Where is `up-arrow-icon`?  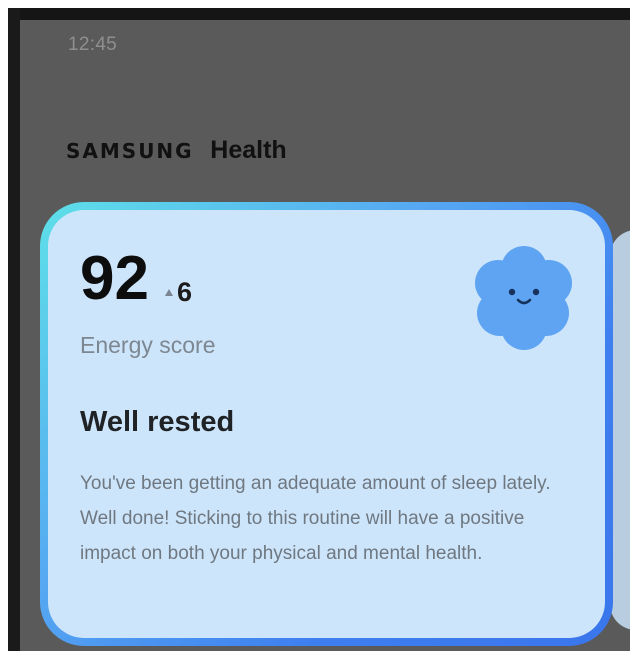
up-arrow-icon is located at coordinates (168, 292).